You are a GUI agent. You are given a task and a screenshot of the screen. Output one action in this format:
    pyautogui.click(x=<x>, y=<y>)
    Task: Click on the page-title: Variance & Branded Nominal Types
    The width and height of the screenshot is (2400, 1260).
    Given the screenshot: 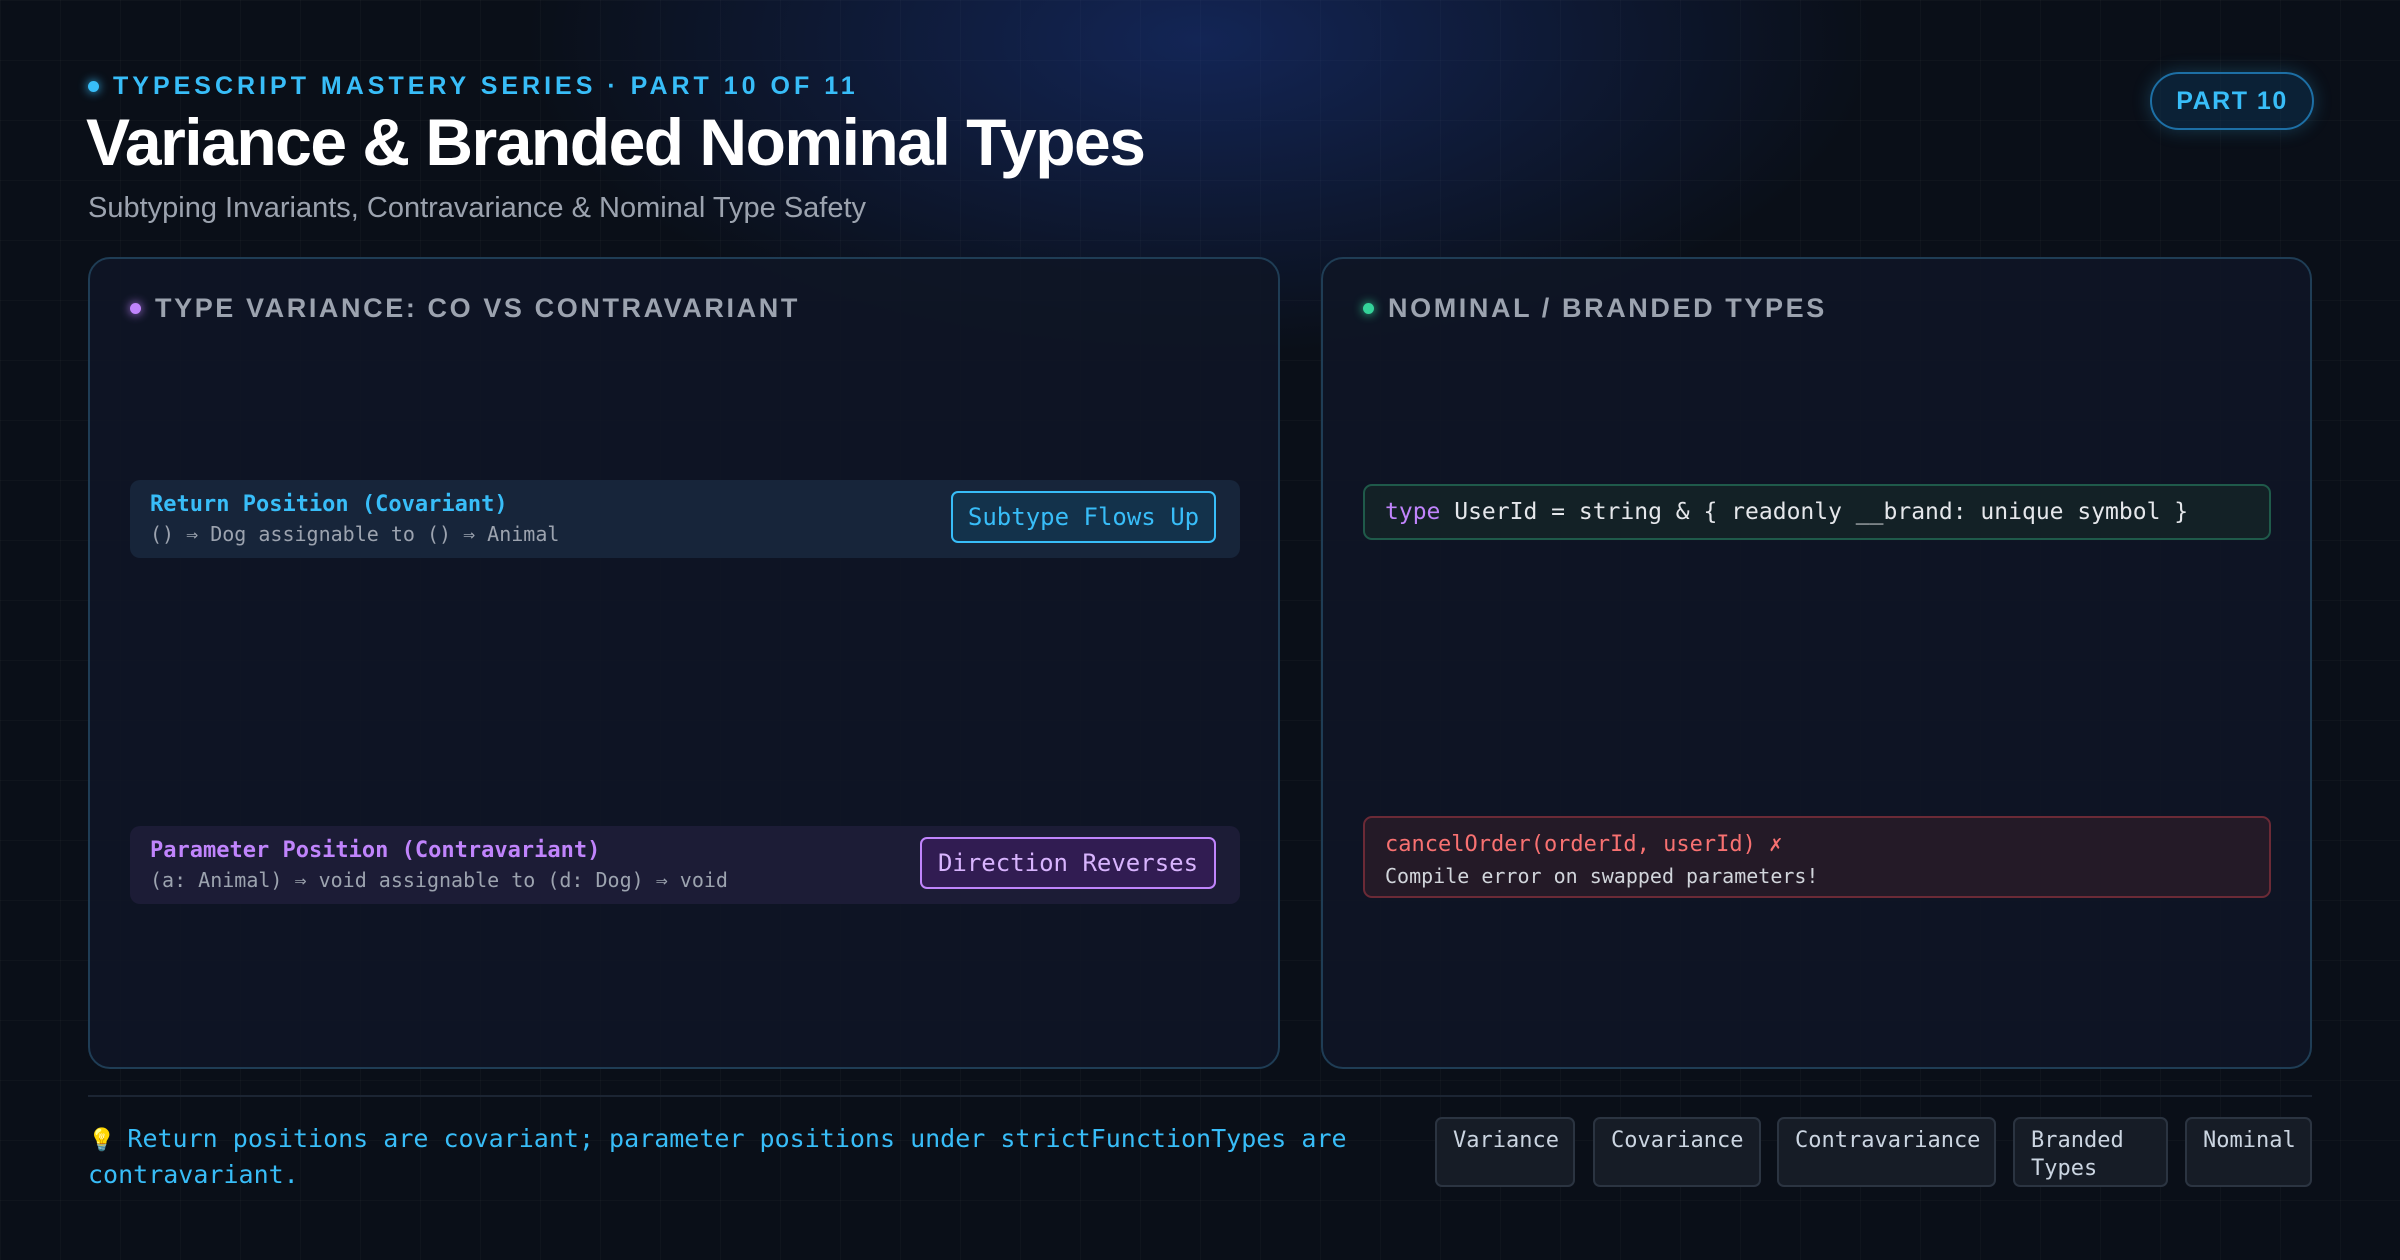 What is the action you would take?
    pyautogui.click(x=616, y=142)
    